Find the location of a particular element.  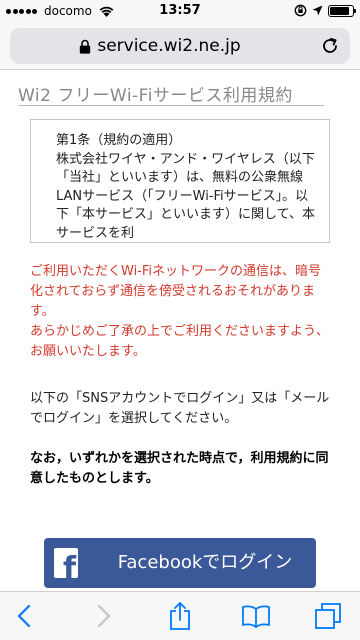

address-bar: service.wi2.ne.jp is located at coordinates (180, 46).